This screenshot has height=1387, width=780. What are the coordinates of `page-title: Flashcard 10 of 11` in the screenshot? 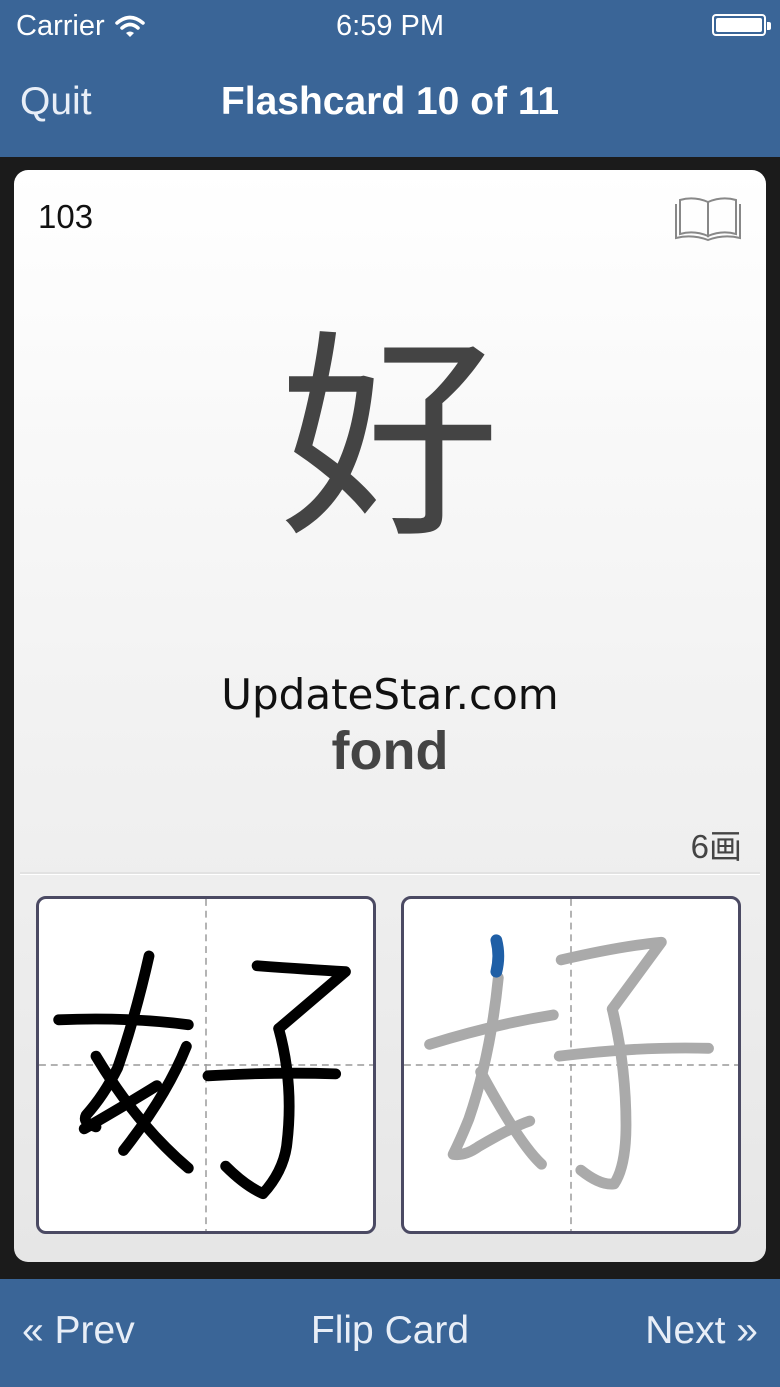 It's located at (390, 101).